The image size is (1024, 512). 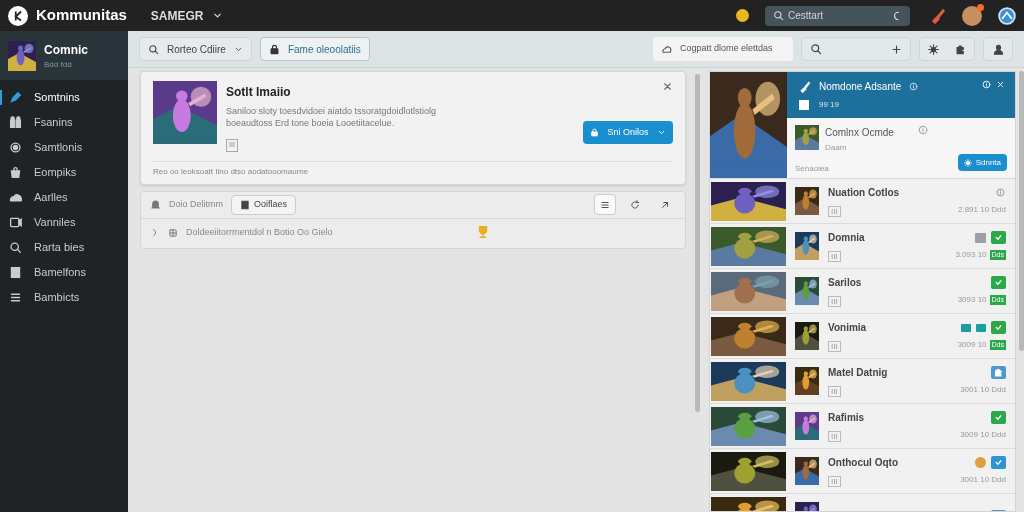 I want to click on game-subtitle: Daam, so click(x=836, y=148).